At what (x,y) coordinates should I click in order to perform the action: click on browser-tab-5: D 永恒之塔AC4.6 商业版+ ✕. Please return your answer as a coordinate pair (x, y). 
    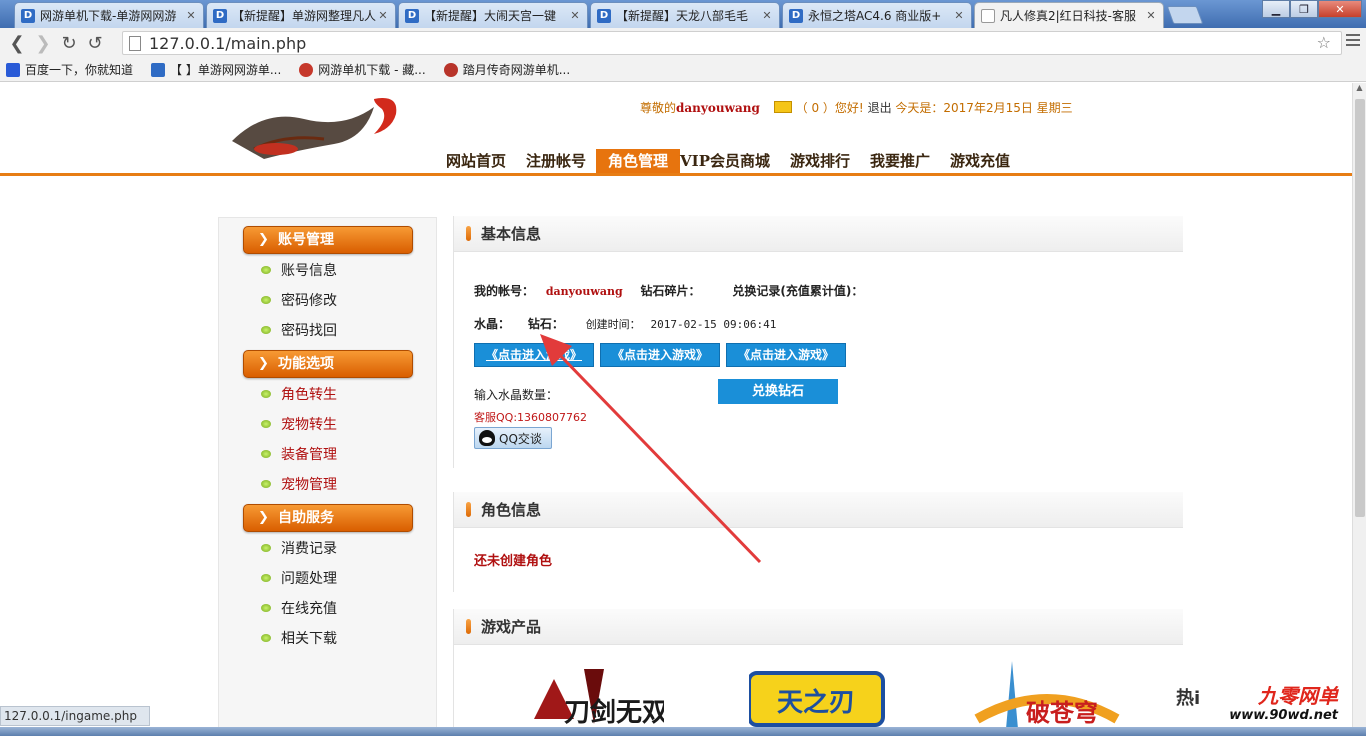
    Looking at the image, I should click on (877, 15).